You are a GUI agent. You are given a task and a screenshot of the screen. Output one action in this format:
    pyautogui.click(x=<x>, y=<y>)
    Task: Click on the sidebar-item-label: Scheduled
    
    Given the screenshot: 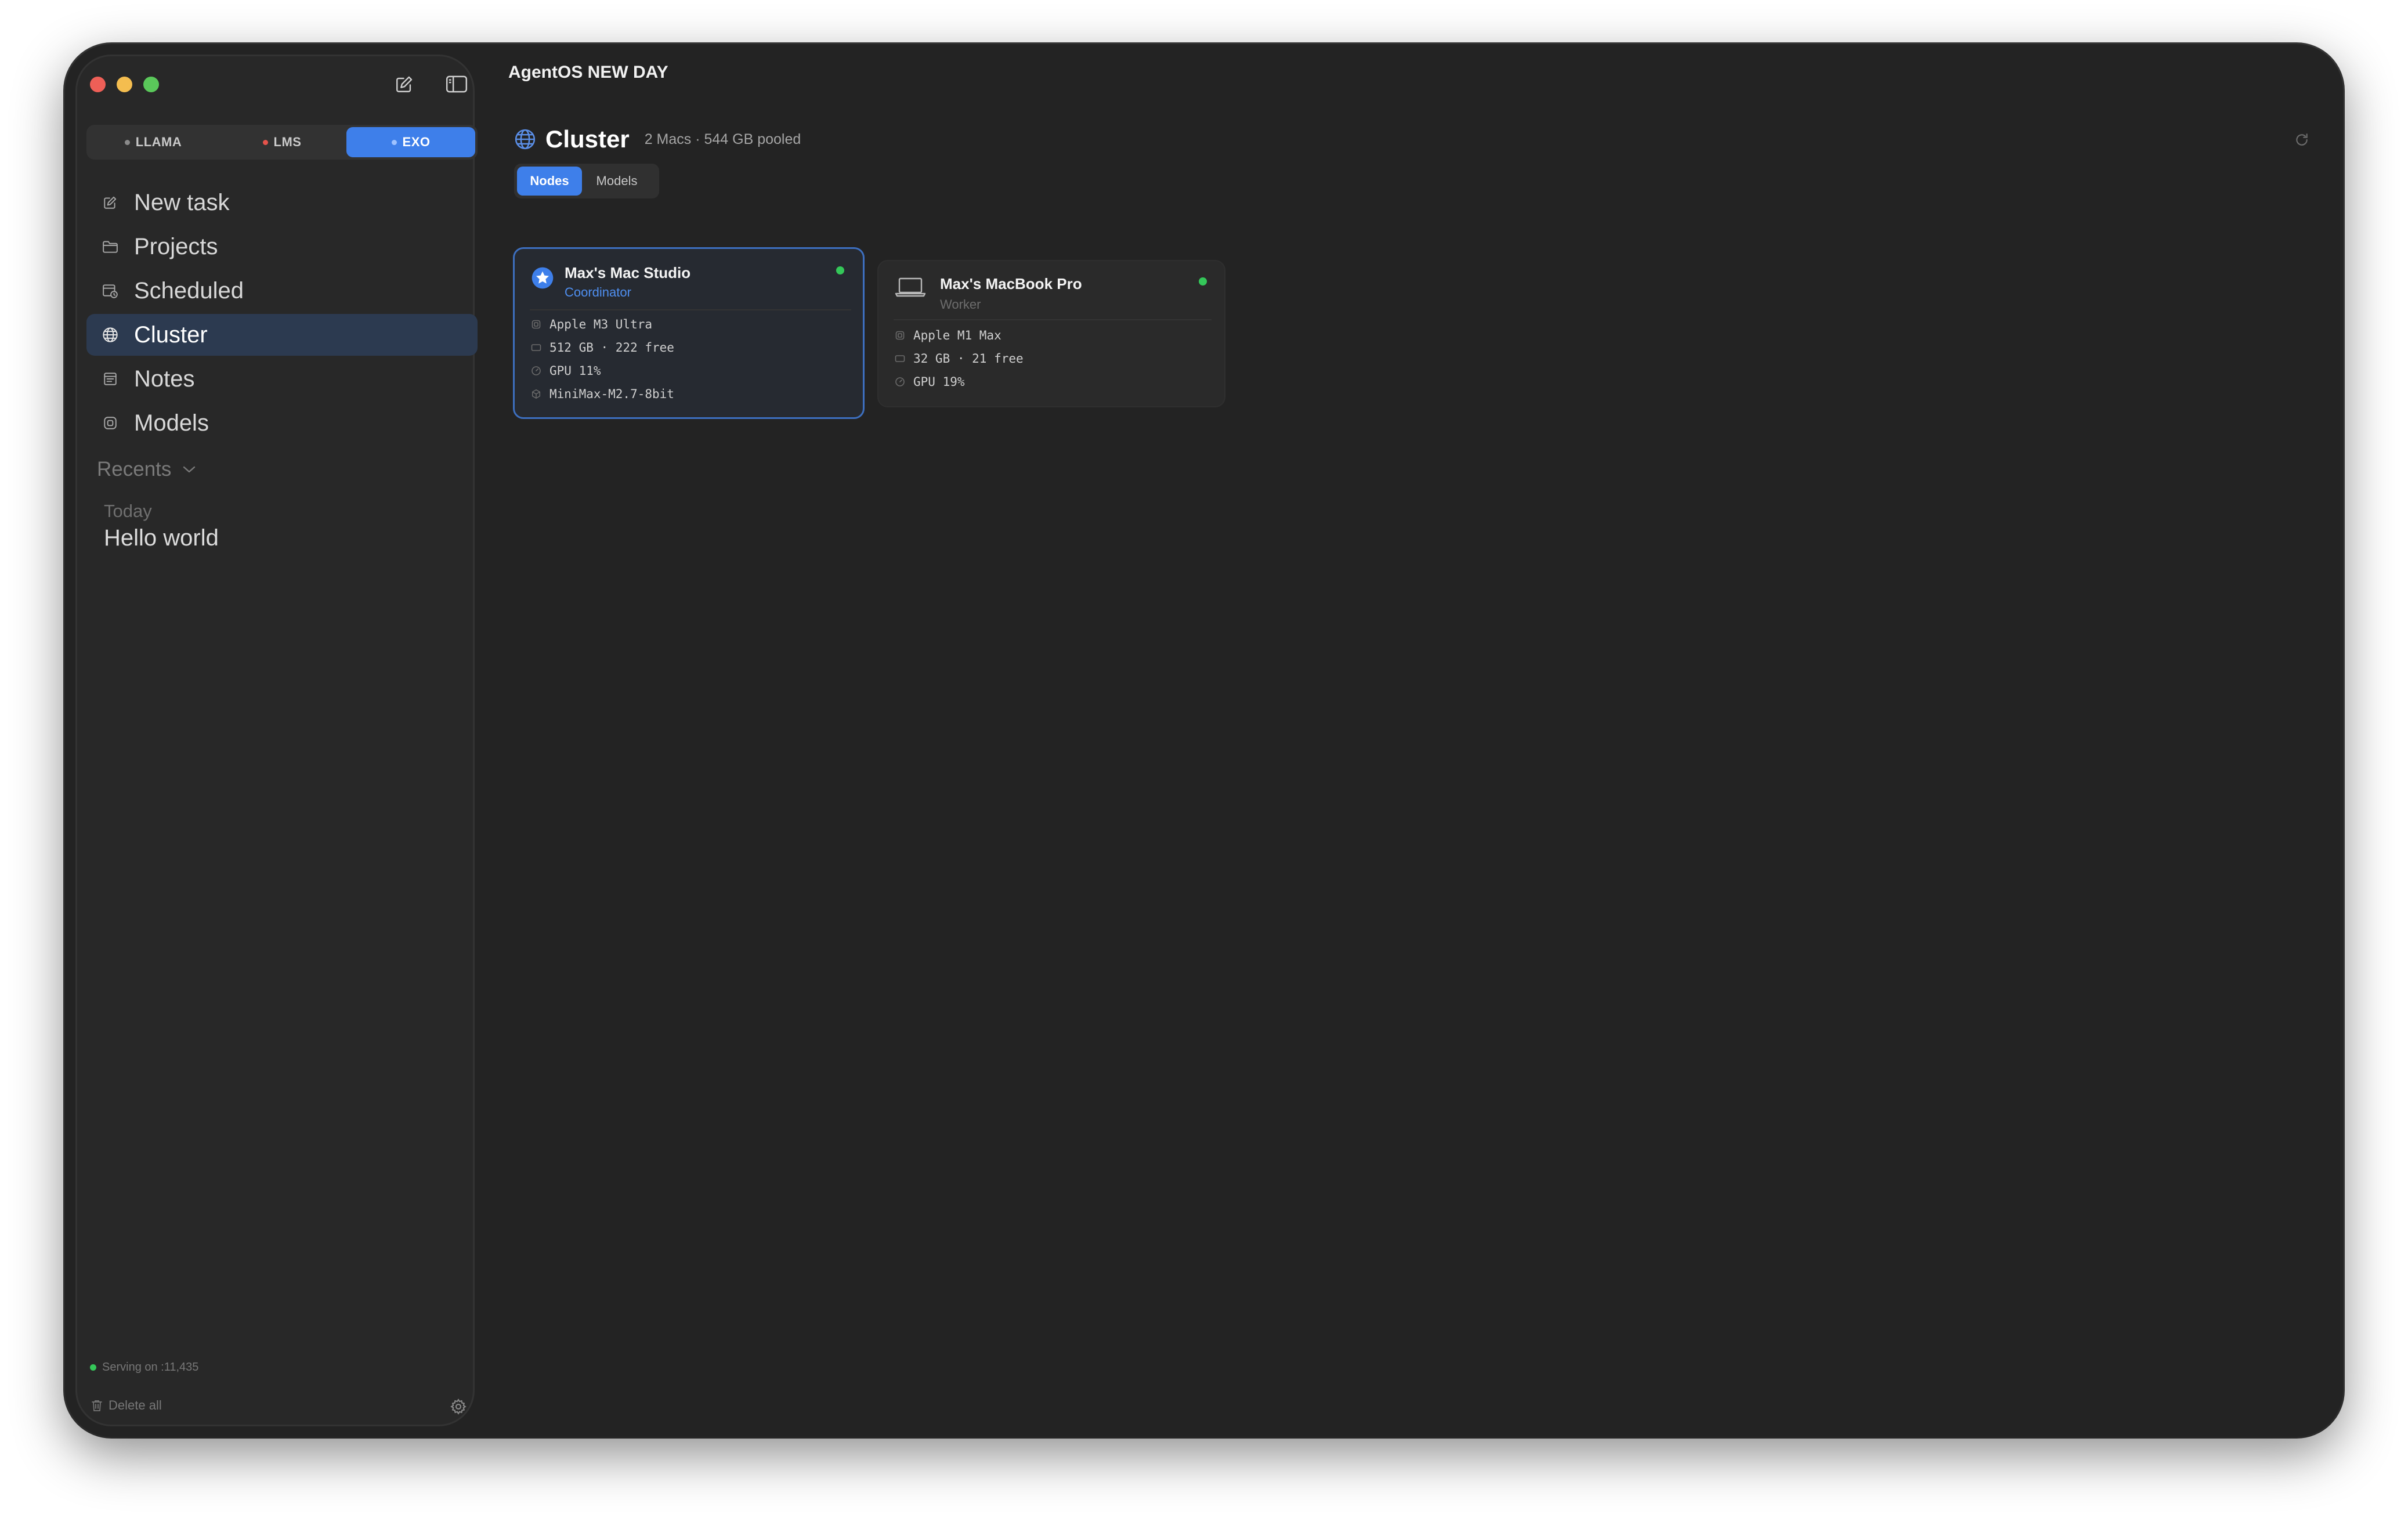 What is the action you would take?
    pyautogui.click(x=189, y=290)
    